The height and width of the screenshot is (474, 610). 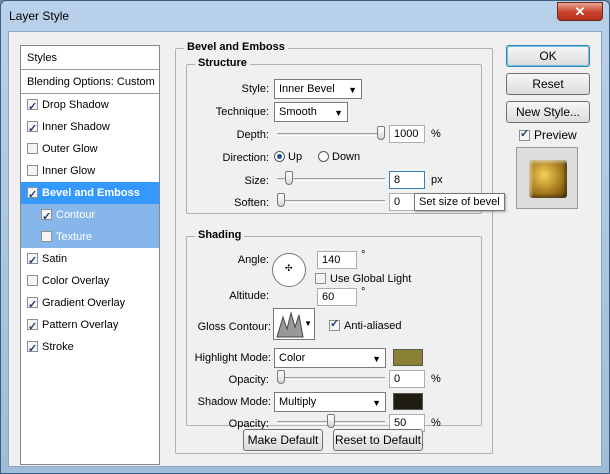 I want to click on global-light-option: Use Global Light, so click(x=363, y=279).